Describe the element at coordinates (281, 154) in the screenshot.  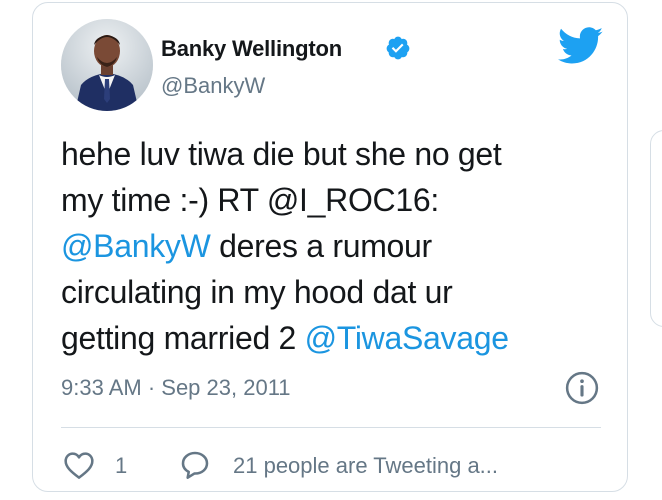
I see `tweet-line: hehe luv tiwa die but she no get` at that location.